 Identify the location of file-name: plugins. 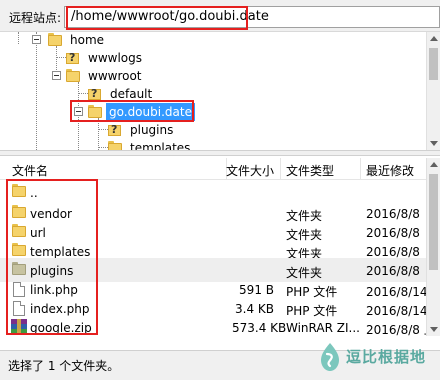
(52, 271).